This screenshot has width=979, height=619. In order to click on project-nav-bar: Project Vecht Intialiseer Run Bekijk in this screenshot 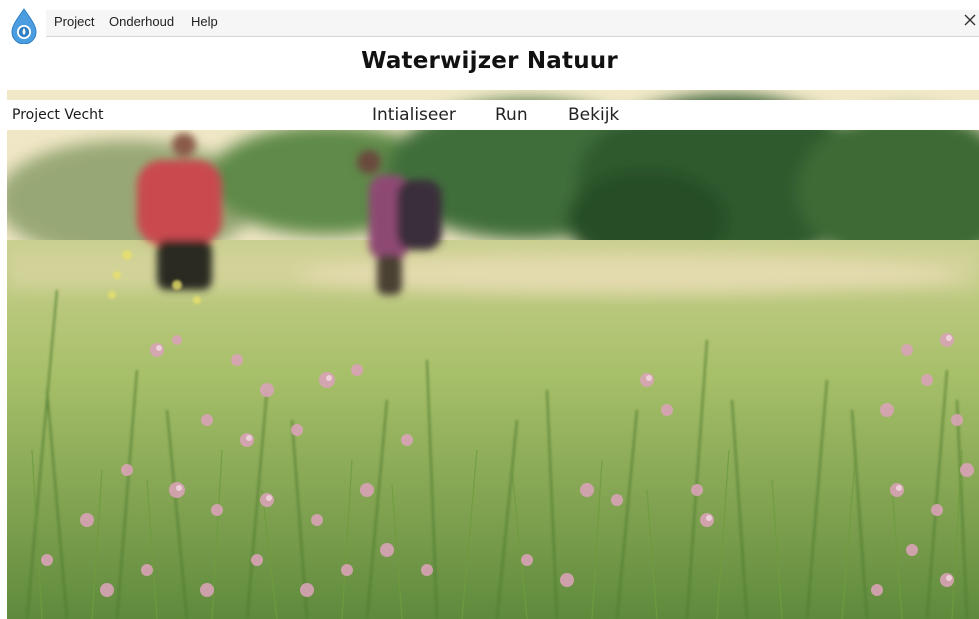, I will do `click(493, 115)`.